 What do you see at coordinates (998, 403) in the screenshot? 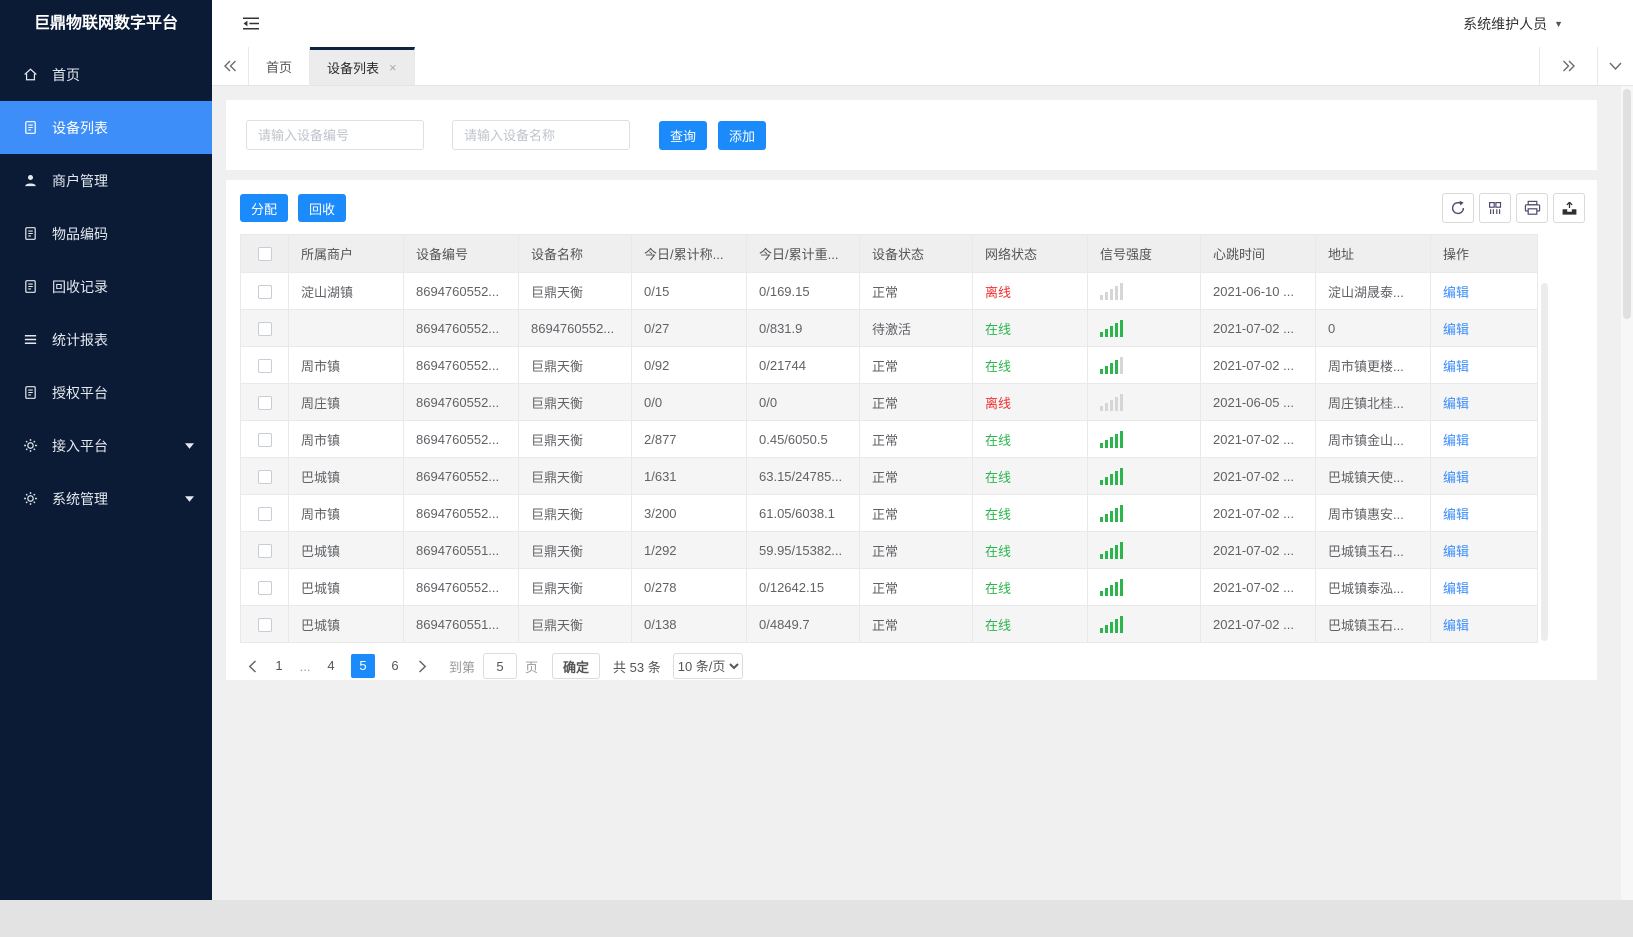
I see `net-status-badge: 离线` at bounding box center [998, 403].